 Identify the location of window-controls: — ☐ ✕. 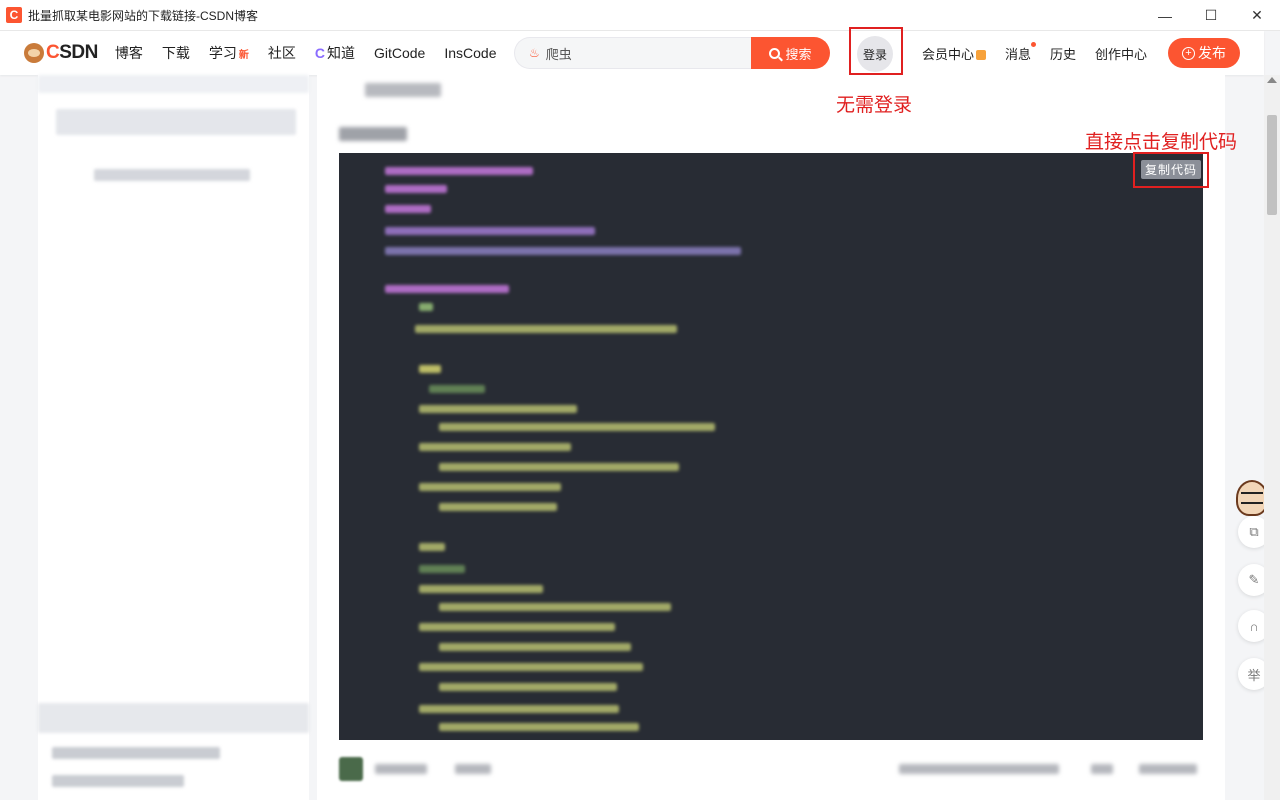
(1211, 15).